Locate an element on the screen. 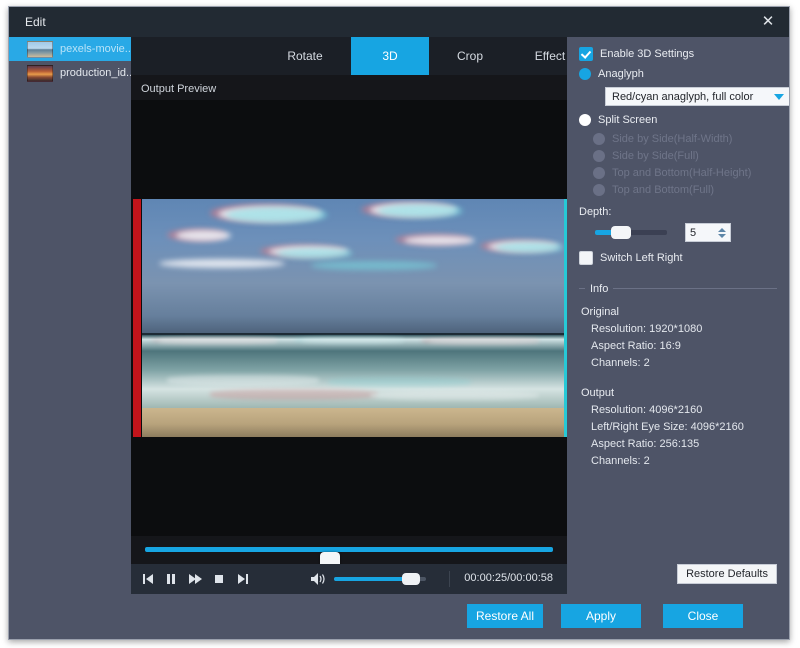 This screenshot has width=800, height=648. enable-3d-row: Enable 3D Settings is located at coordinates (678, 54).